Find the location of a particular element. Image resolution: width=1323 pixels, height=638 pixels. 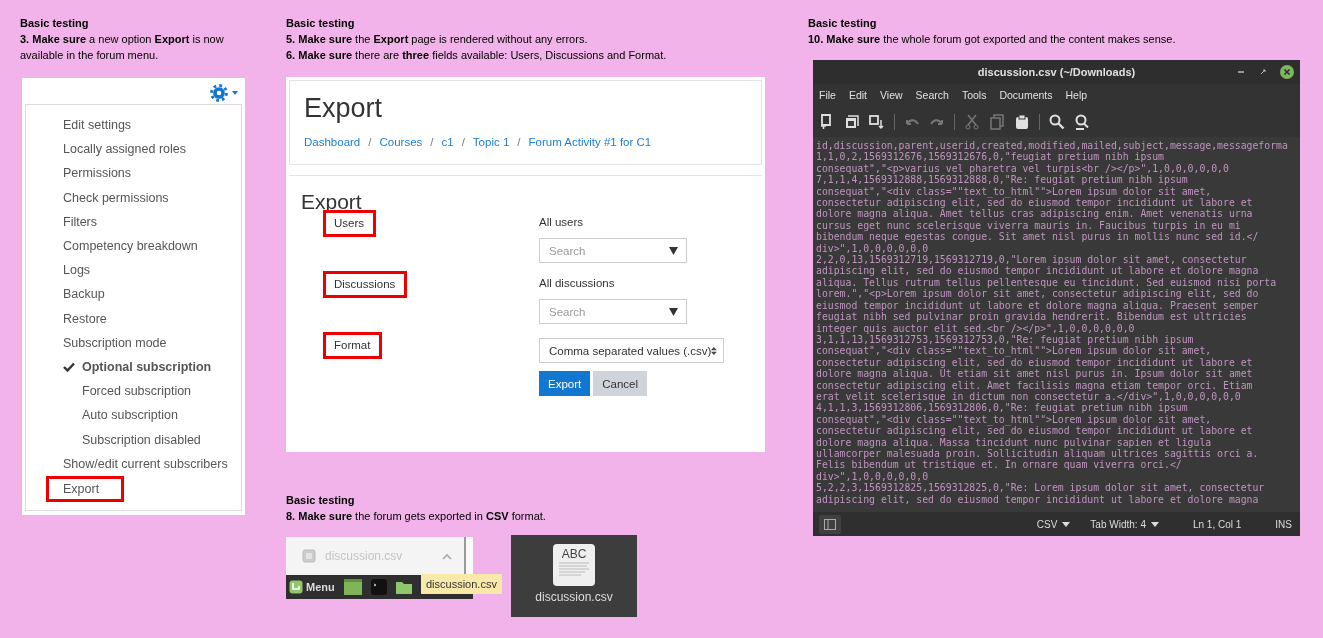

menu-item: File is located at coordinates (827, 95).